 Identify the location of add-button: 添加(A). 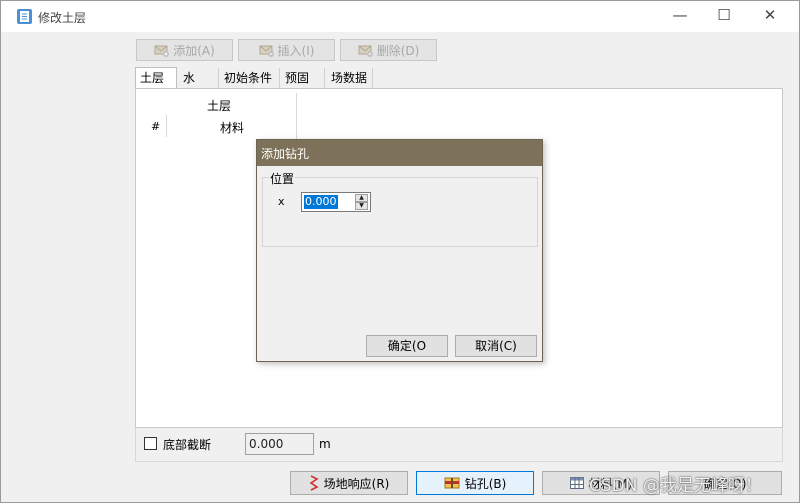
(184, 50).